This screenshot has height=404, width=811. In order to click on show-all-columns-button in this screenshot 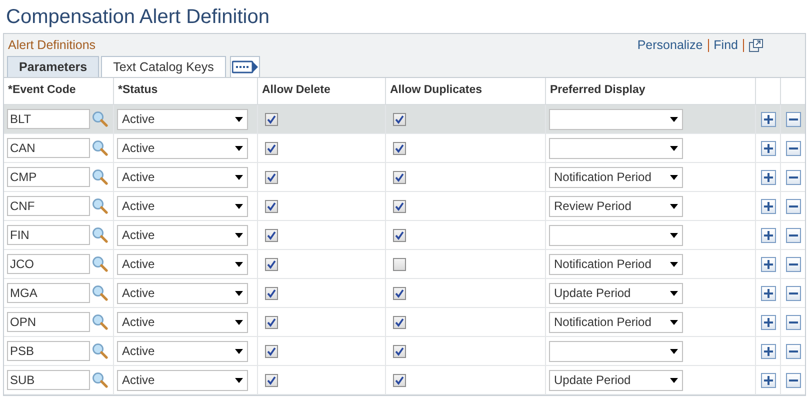, I will do `click(245, 66)`.